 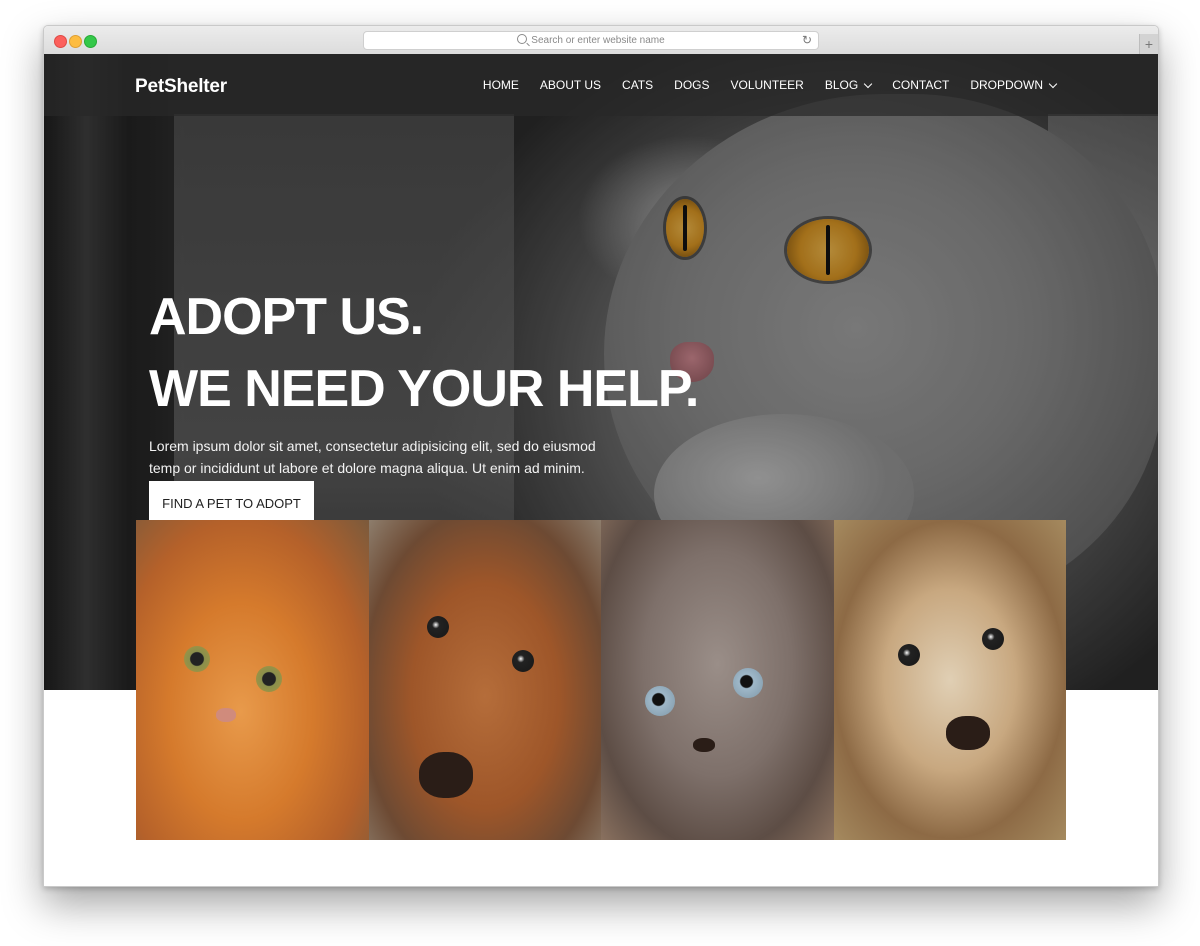 I want to click on address-bar-placeholder: Search or enter website name, so click(x=598, y=40).